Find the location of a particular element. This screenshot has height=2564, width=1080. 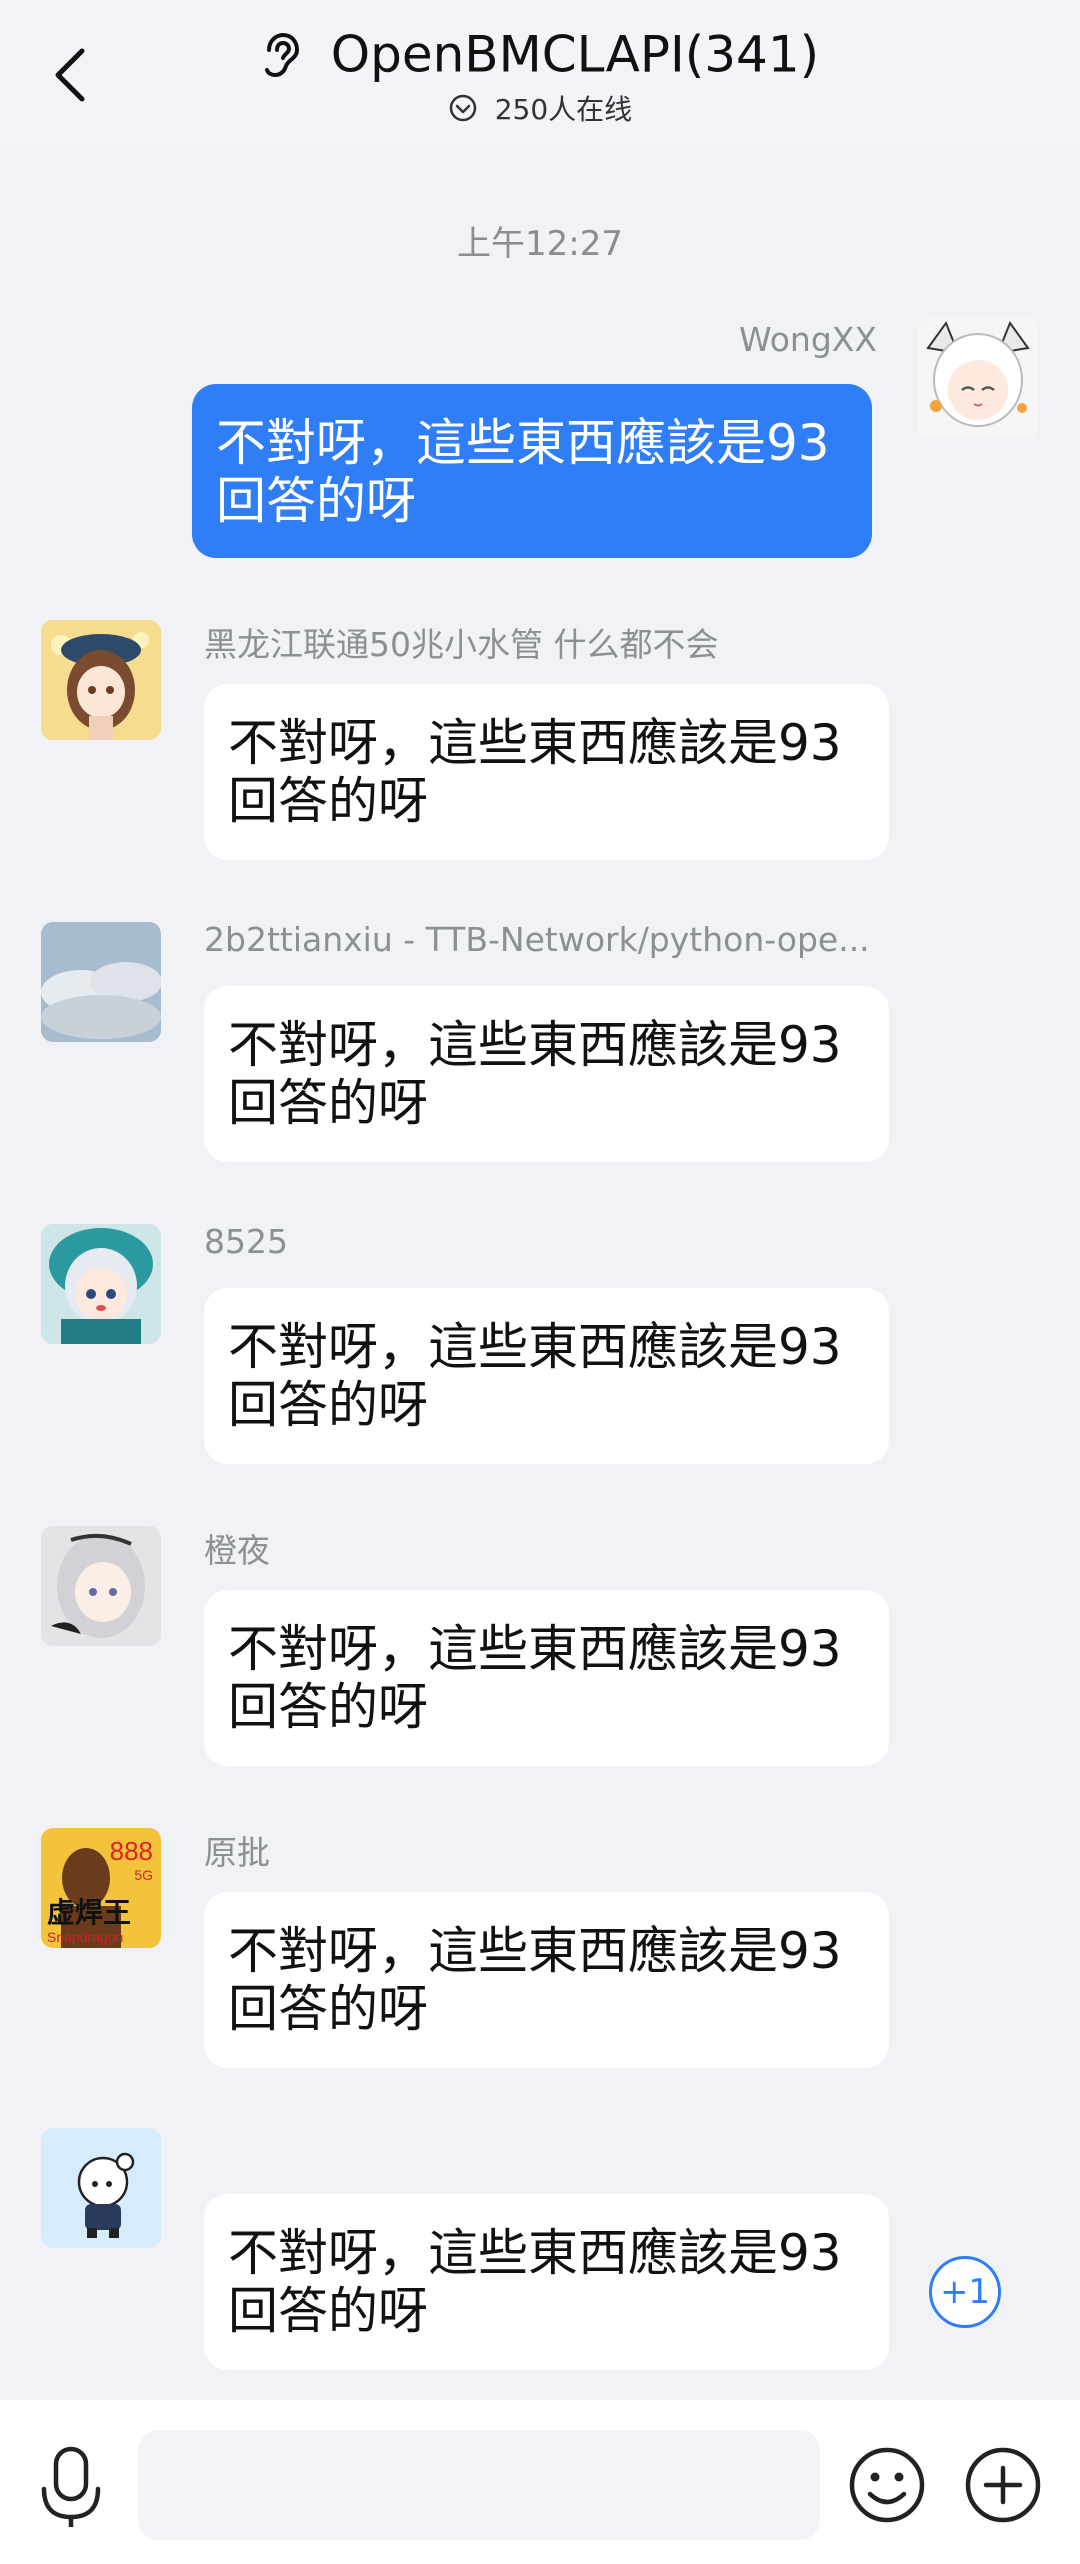

smiley-icon is located at coordinates (887, 2485).